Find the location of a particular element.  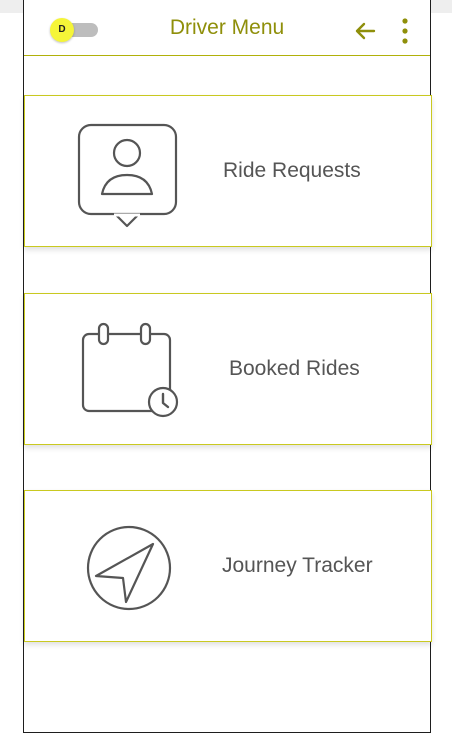

more-options-button is located at coordinates (405, 31).